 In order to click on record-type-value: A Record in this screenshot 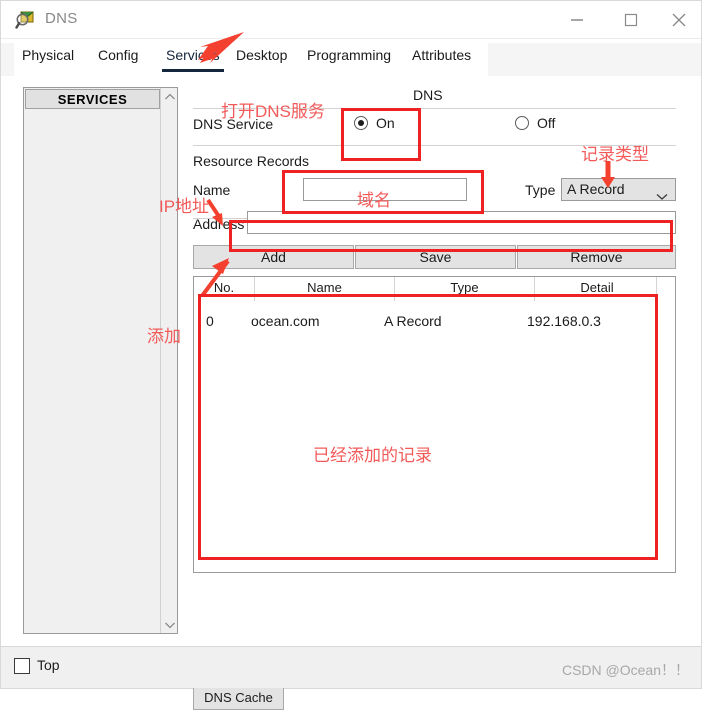, I will do `click(596, 189)`.